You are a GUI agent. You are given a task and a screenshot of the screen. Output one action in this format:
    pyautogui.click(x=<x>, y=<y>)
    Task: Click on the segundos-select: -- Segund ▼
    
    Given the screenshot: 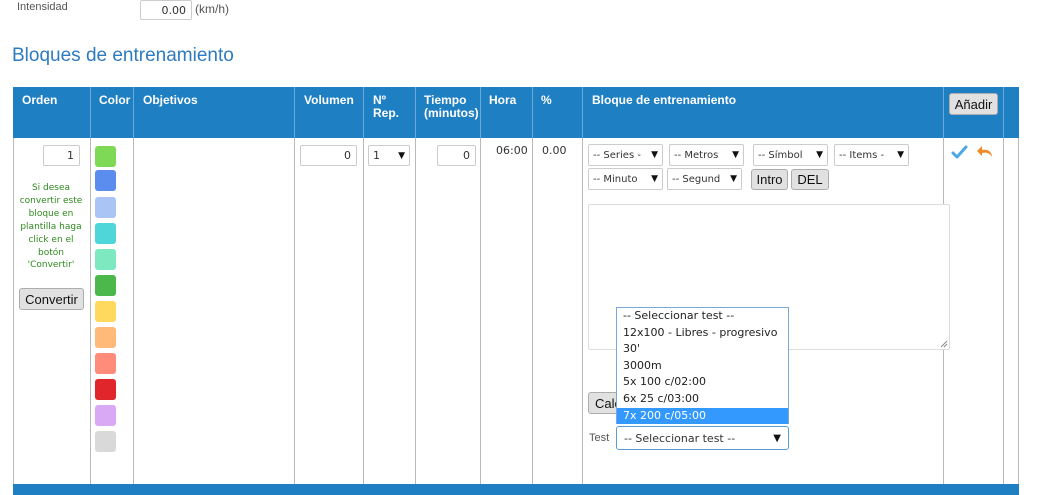 What is the action you would take?
    pyautogui.click(x=704, y=179)
    